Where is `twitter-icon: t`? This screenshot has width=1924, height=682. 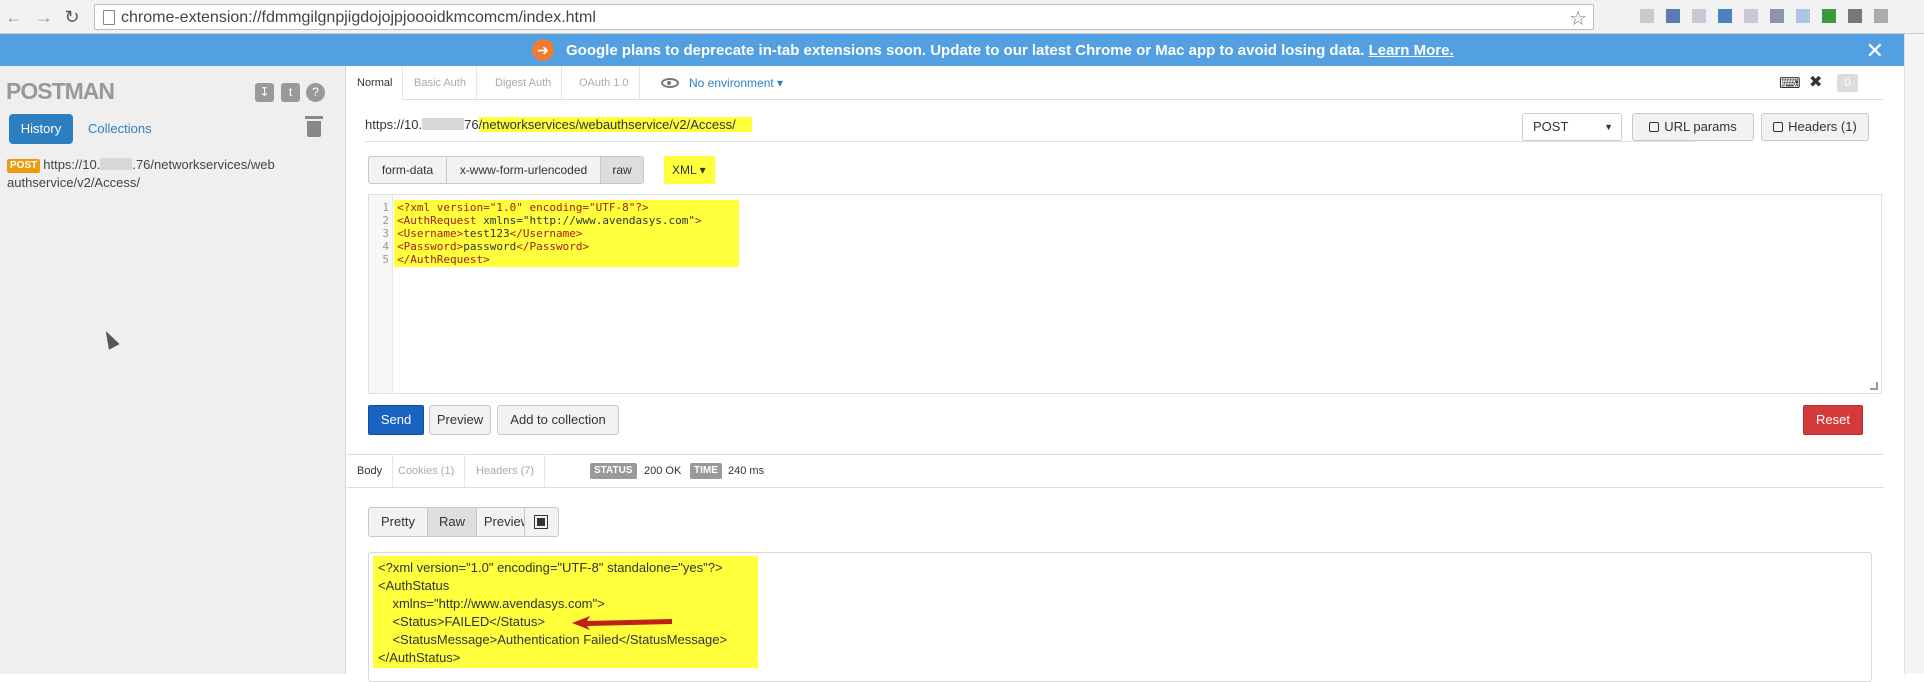 twitter-icon: t is located at coordinates (290, 92).